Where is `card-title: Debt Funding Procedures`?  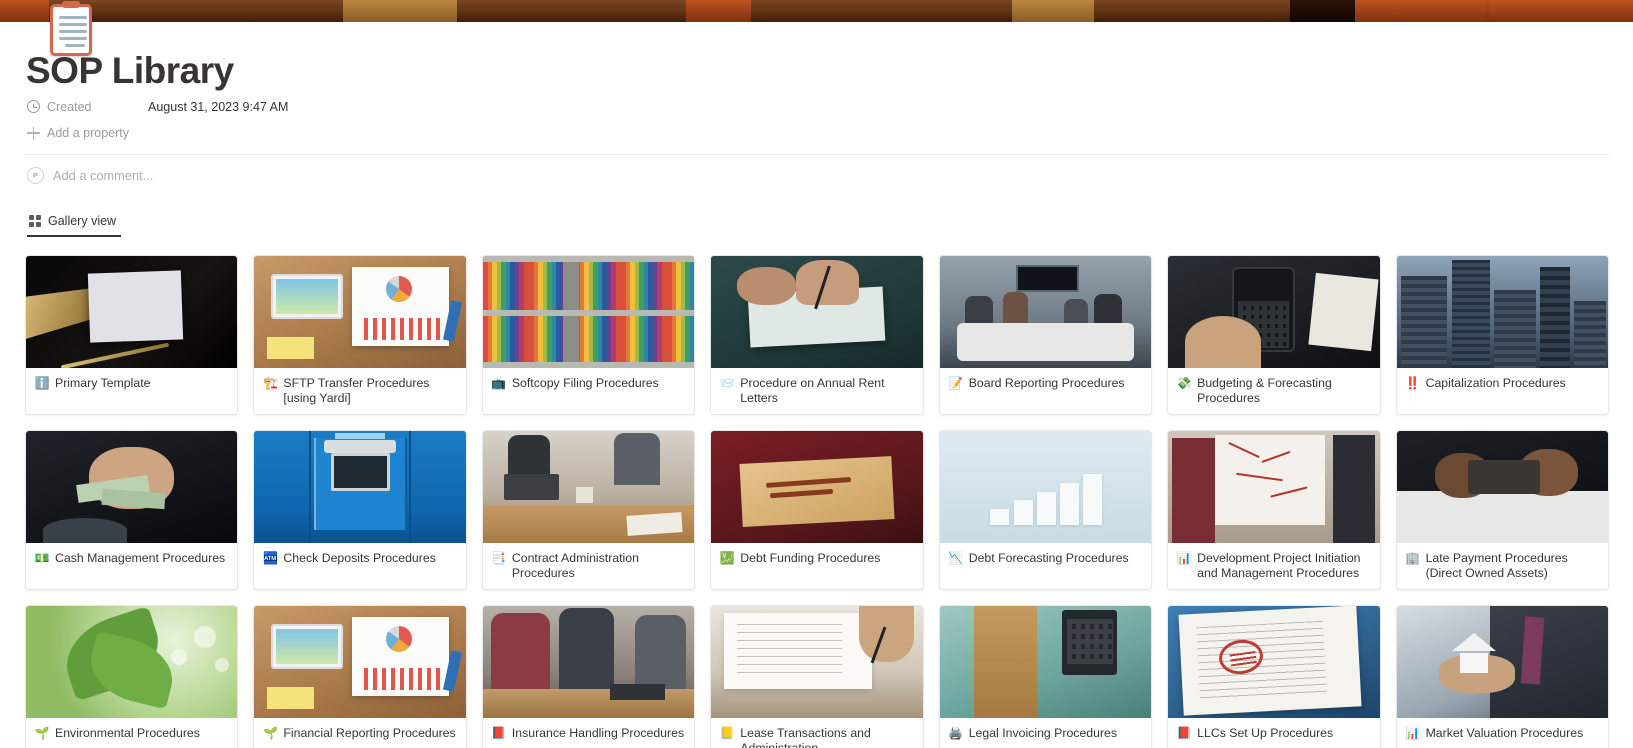
card-title: Debt Funding Procedures is located at coordinates (810, 558).